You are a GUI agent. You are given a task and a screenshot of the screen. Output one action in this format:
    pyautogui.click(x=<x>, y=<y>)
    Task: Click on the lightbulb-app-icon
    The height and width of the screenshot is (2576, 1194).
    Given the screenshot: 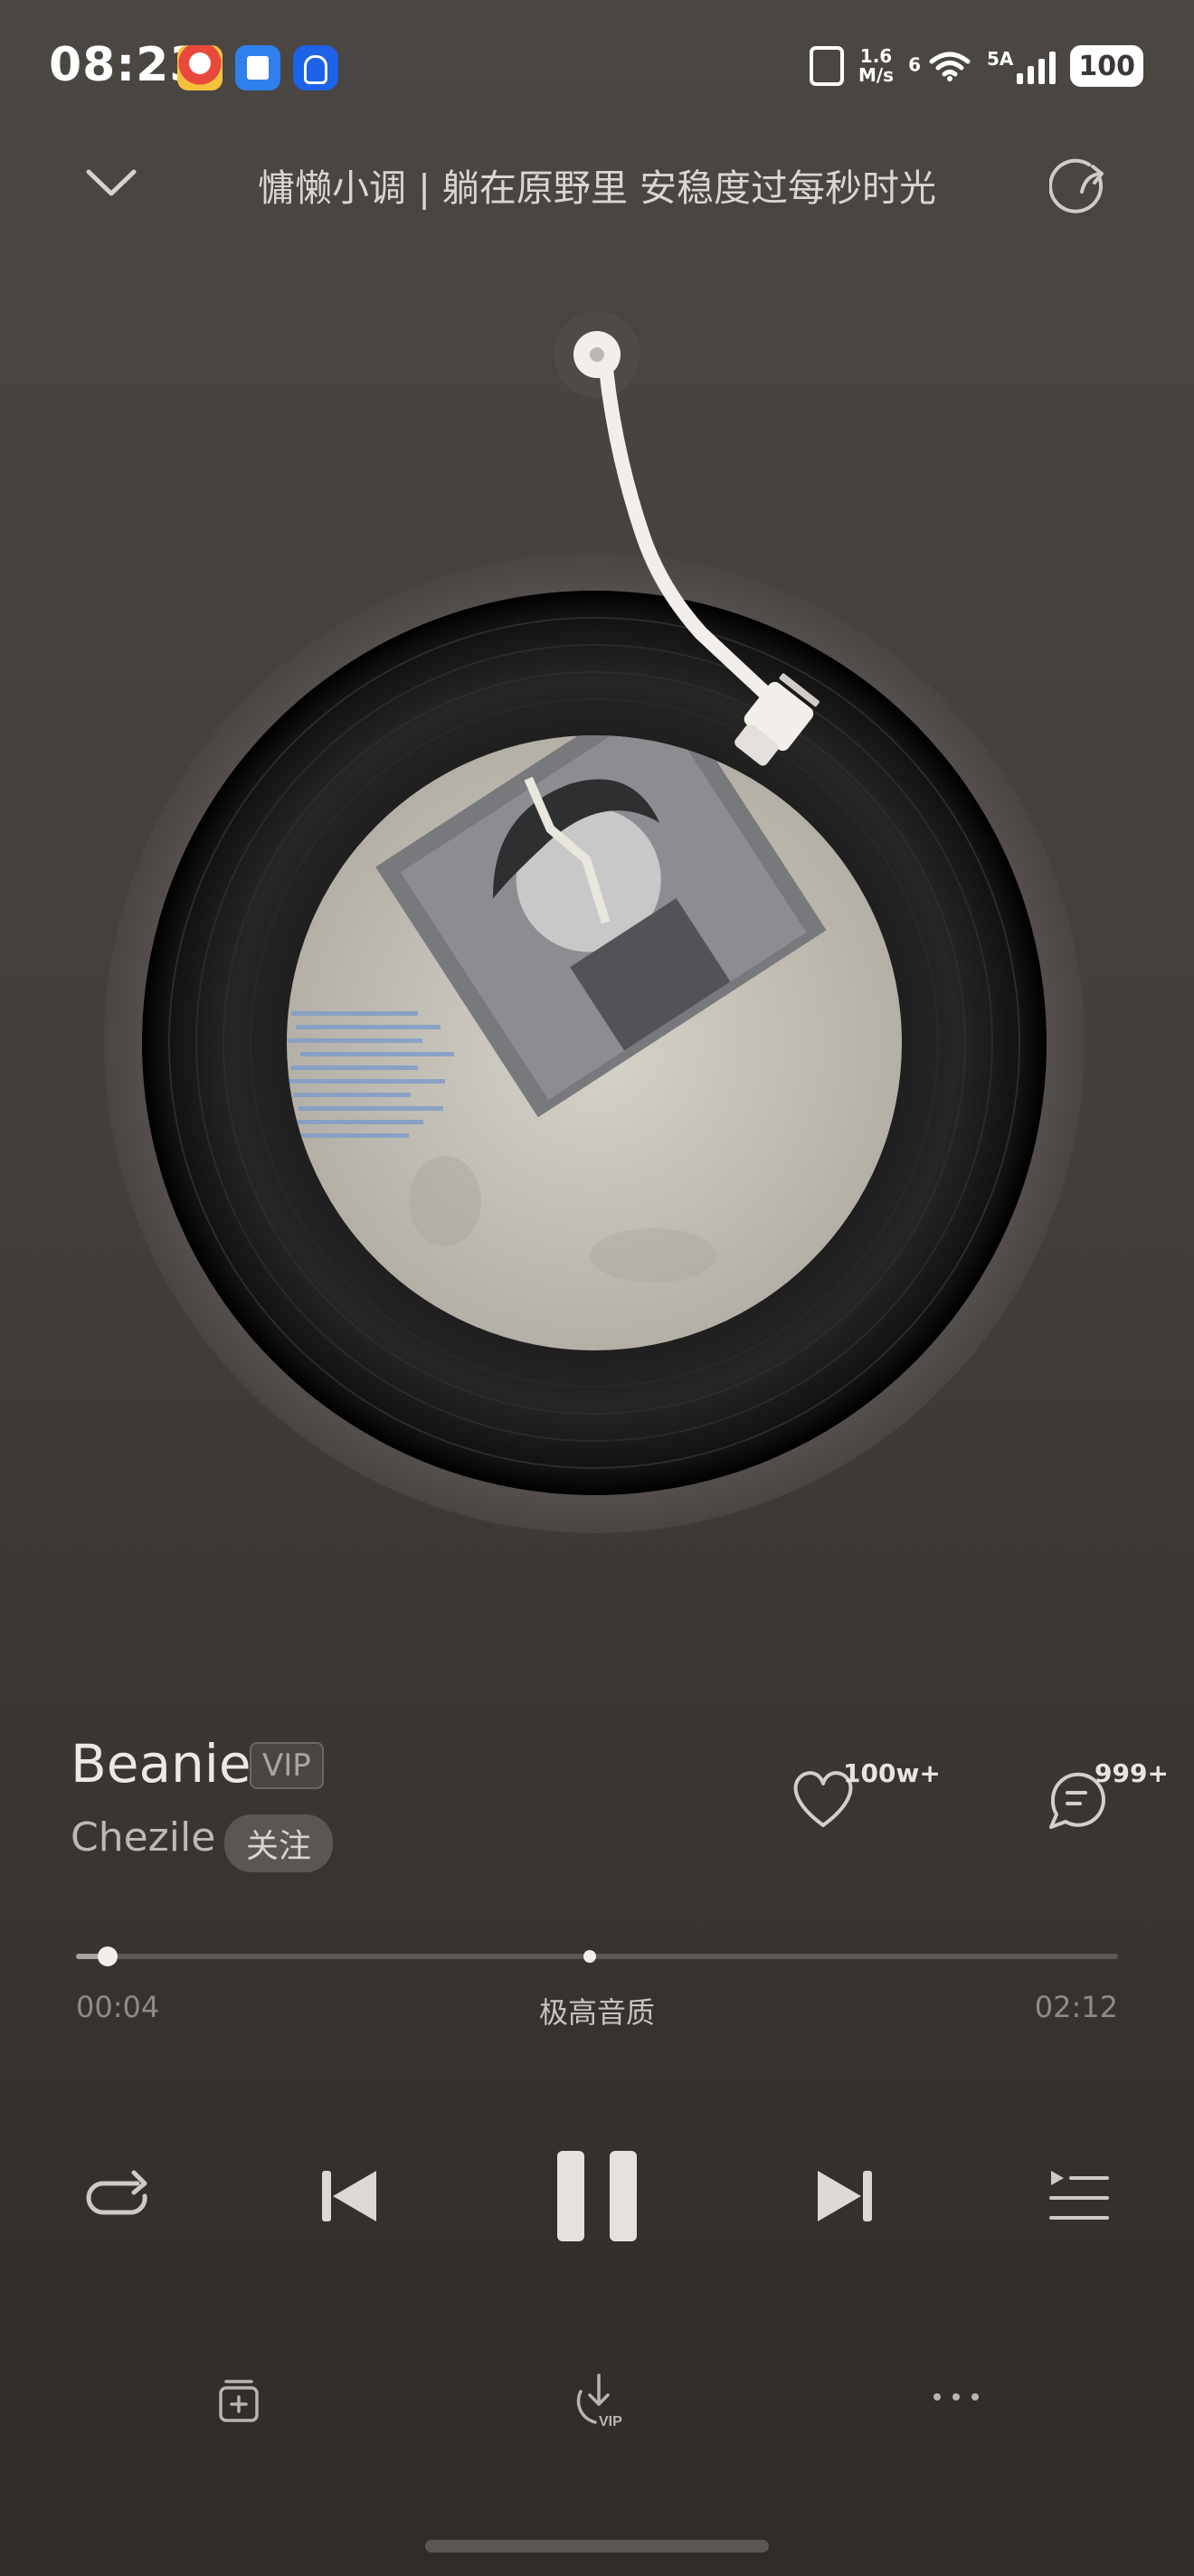 What is the action you would take?
    pyautogui.click(x=315, y=68)
    